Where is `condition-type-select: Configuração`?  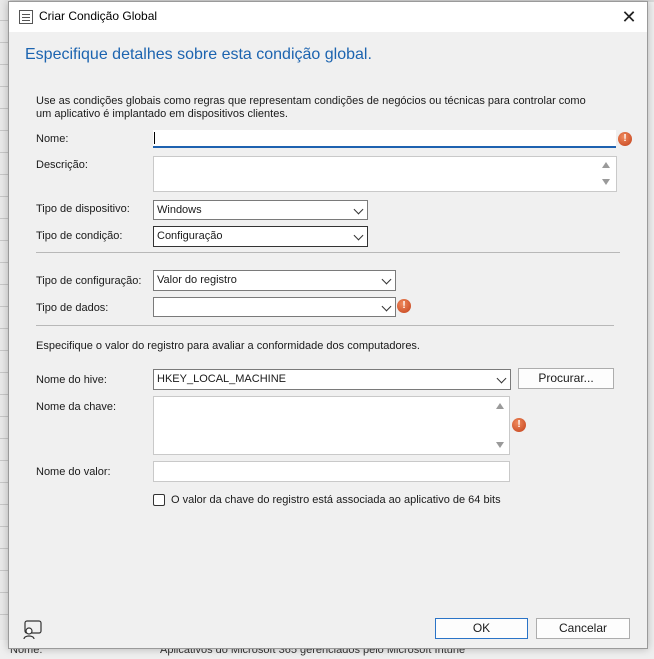 condition-type-select: Configuração is located at coordinates (260, 236).